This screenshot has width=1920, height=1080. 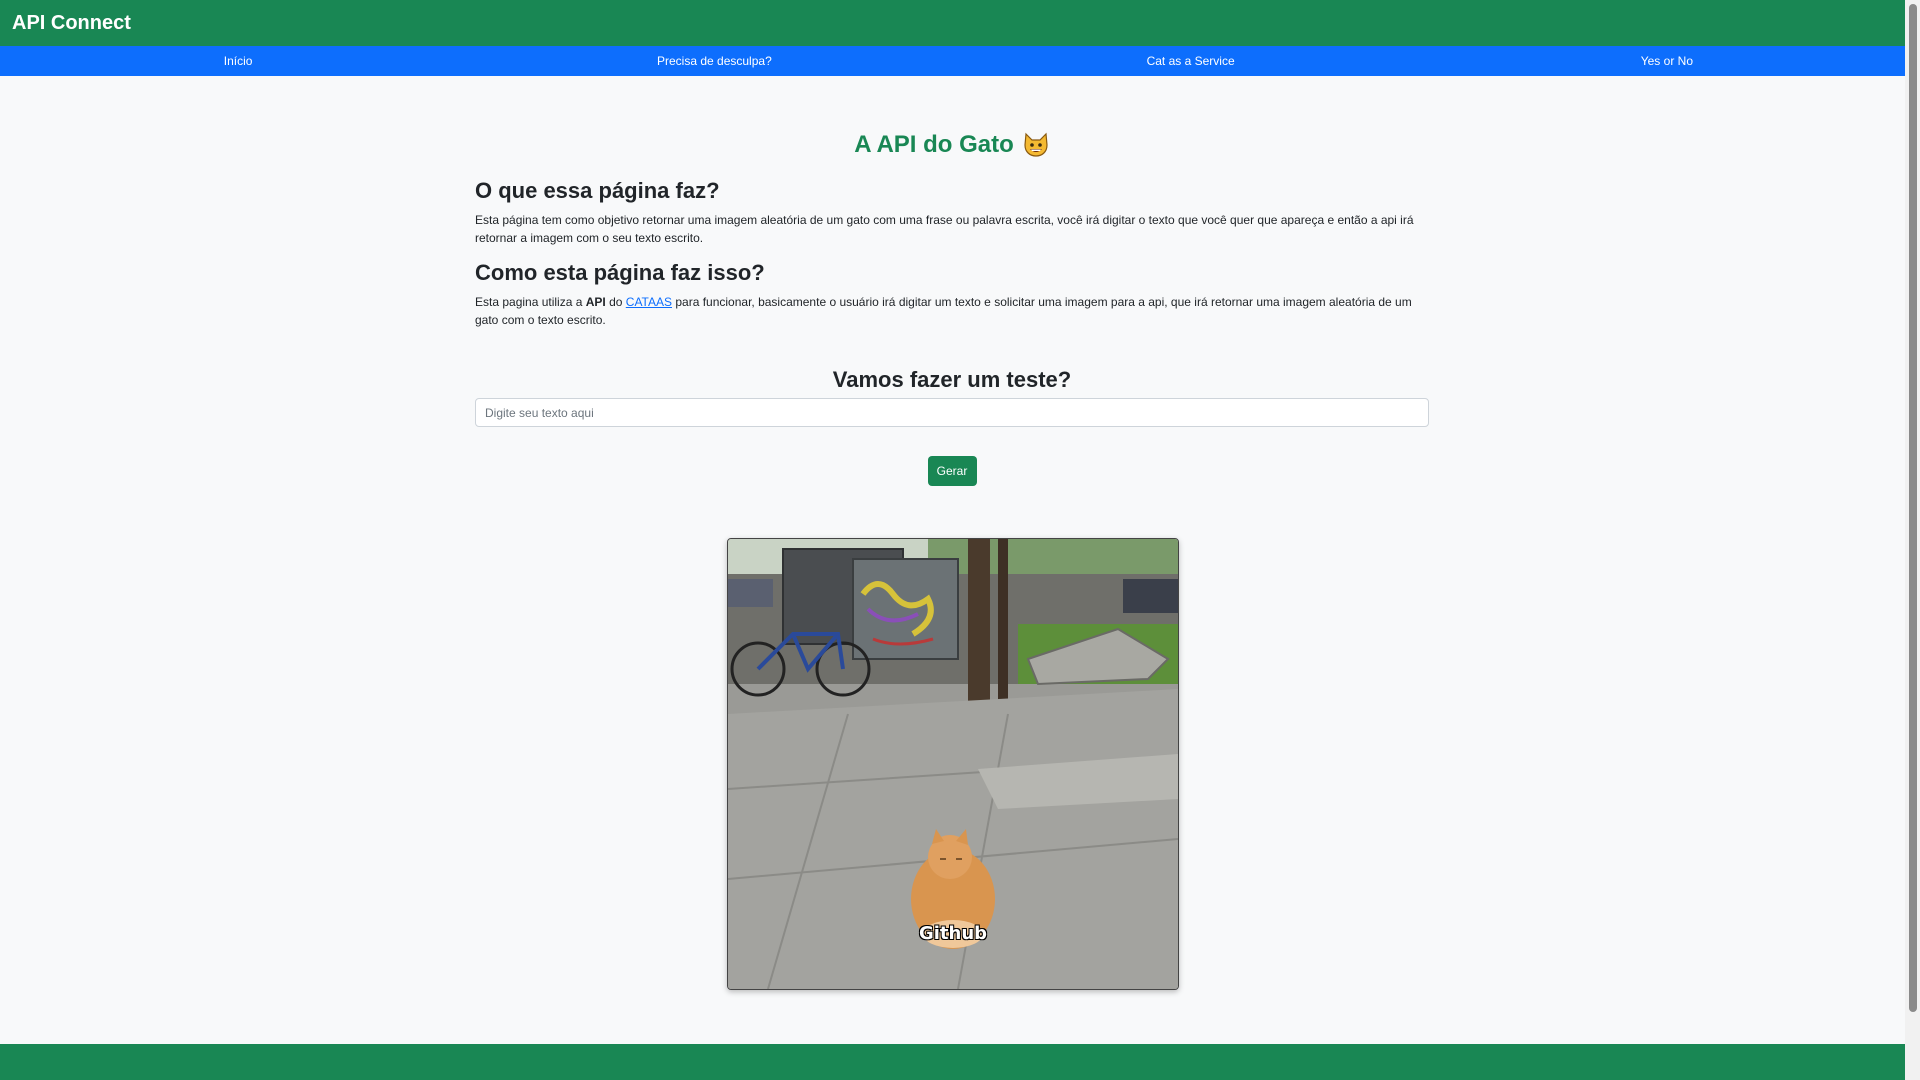 What do you see at coordinates (953, 933) in the screenshot?
I see `image-caption: Github` at bounding box center [953, 933].